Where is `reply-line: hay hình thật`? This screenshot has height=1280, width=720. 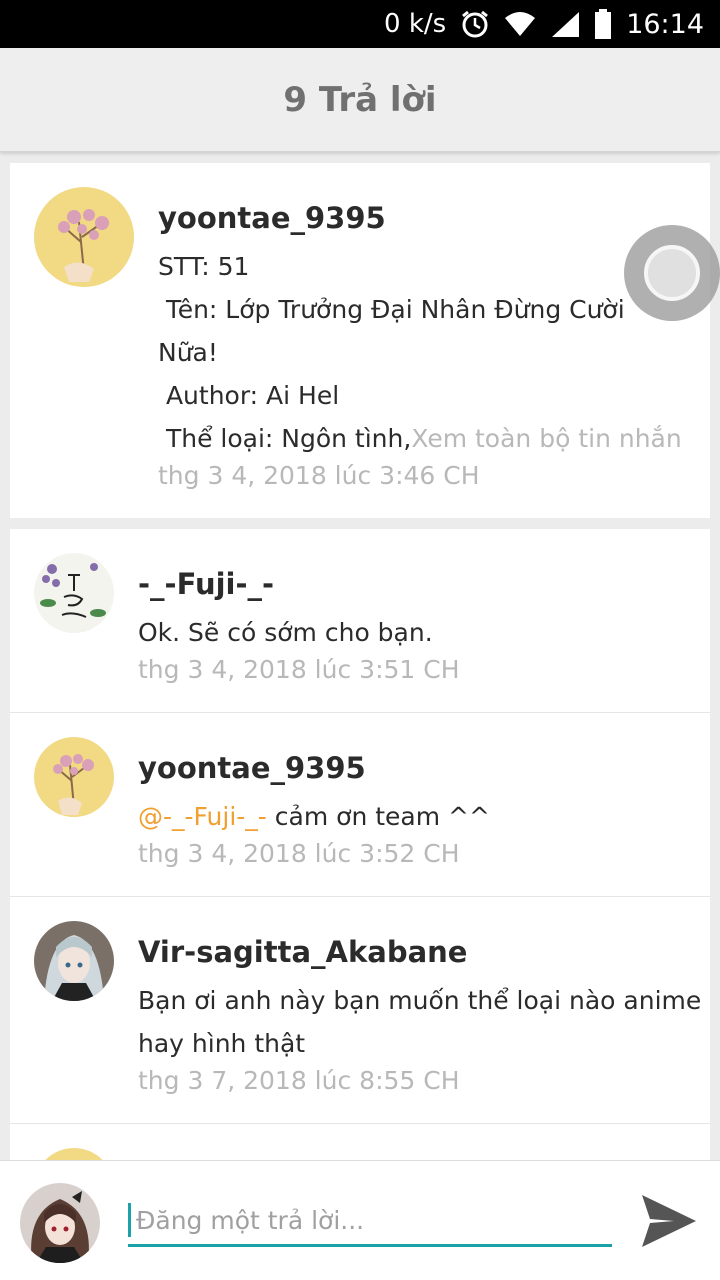 reply-line: hay hình thật is located at coordinates (222, 1043).